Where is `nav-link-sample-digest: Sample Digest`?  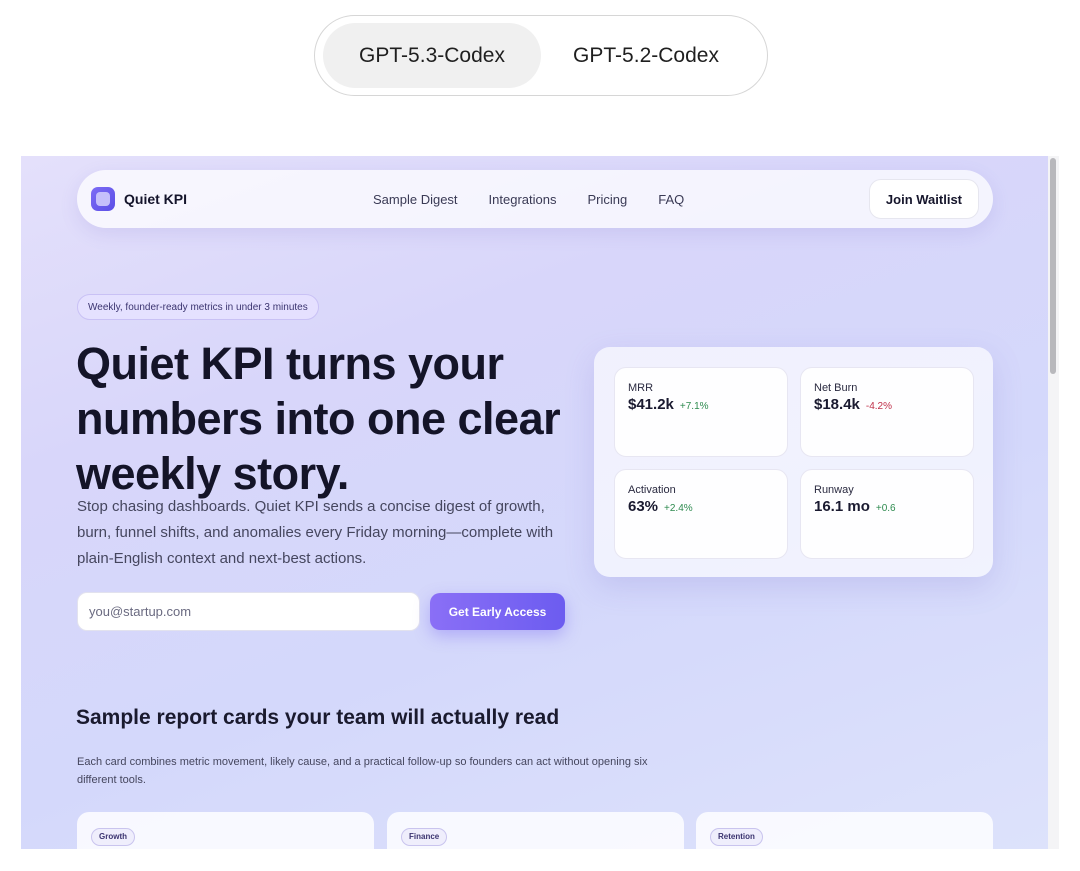 nav-link-sample-digest: Sample Digest is located at coordinates (415, 199).